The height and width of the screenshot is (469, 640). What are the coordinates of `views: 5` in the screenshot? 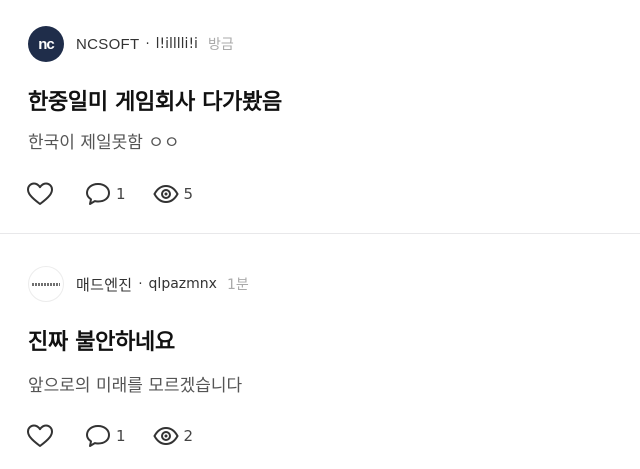 It's located at (173, 194).